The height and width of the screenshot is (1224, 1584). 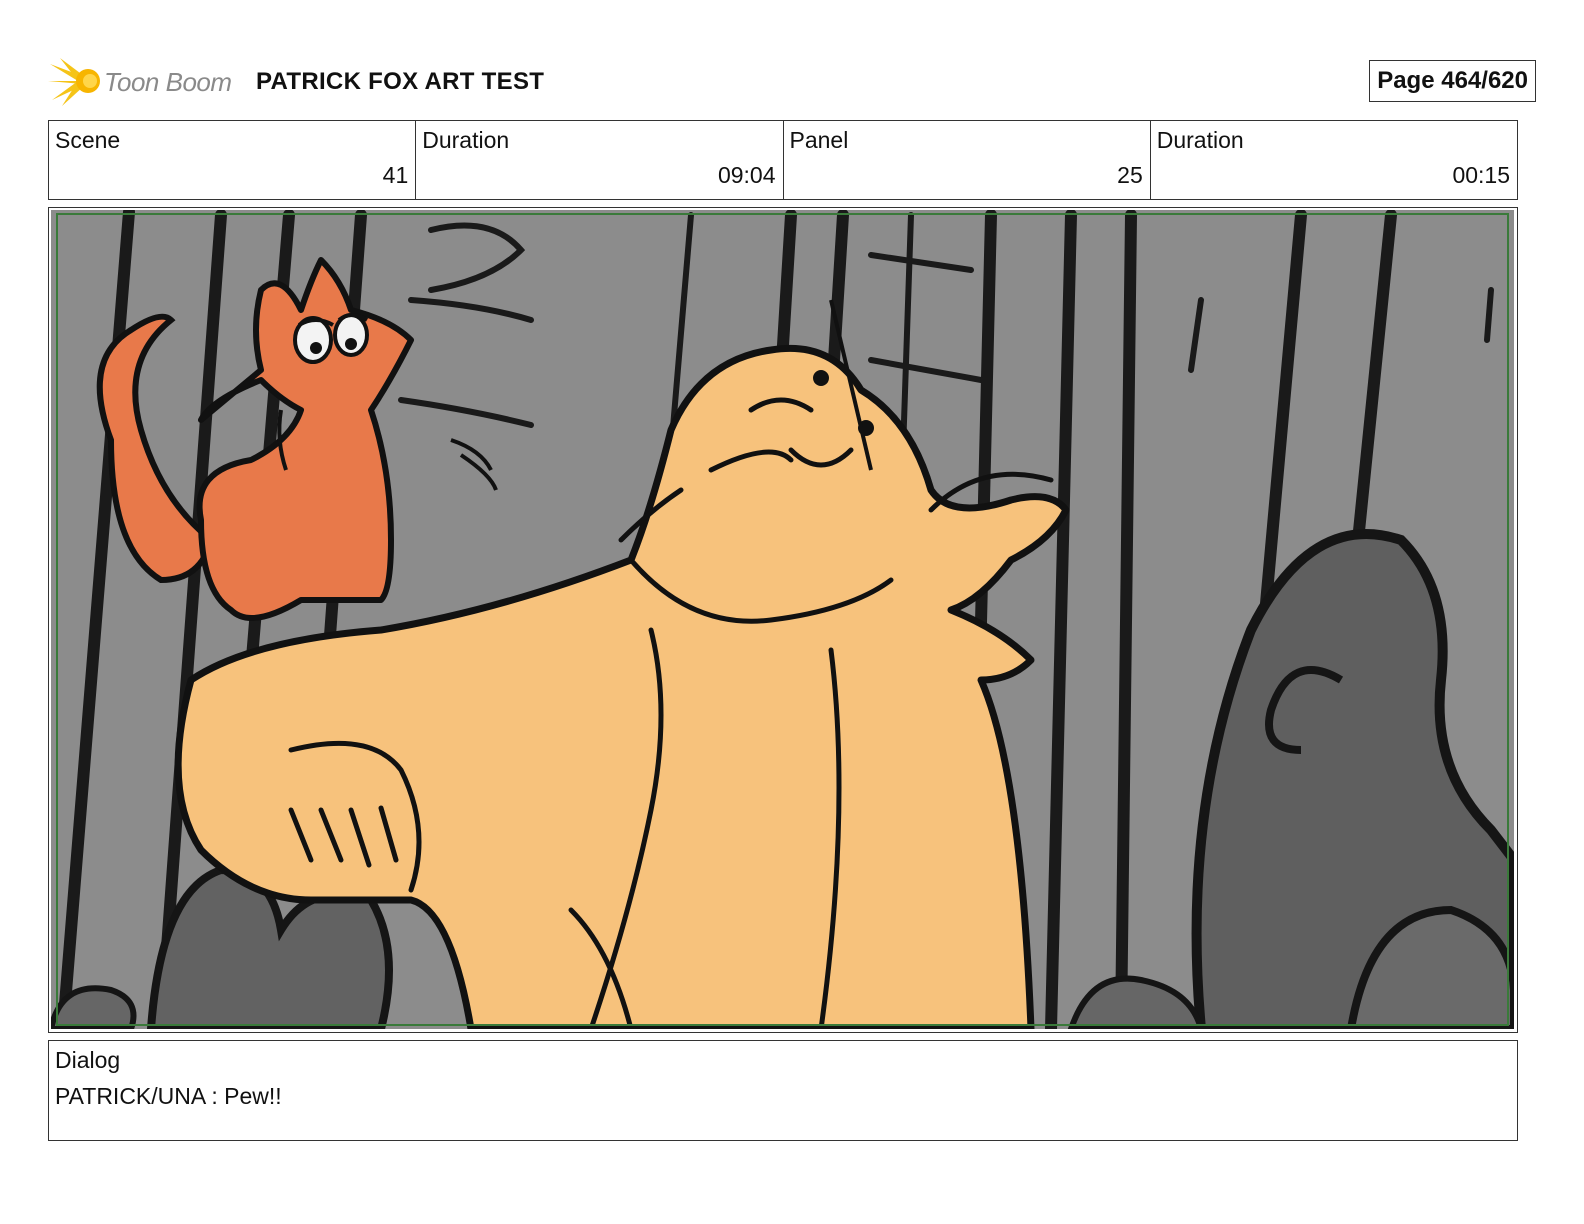 What do you see at coordinates (1481, 175) in the screenshot?
I see `panel-duration-value: 00:15` at bounding box center [1481, 175].